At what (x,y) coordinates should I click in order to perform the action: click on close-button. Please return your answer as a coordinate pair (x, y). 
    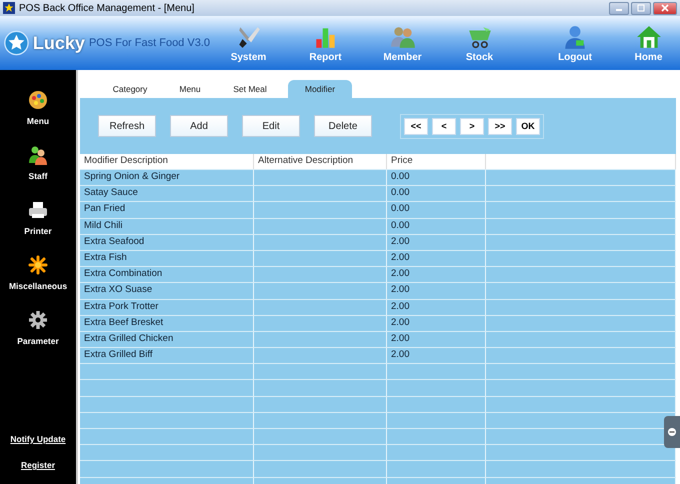
    Looking at the image, I should click on (665, 8).